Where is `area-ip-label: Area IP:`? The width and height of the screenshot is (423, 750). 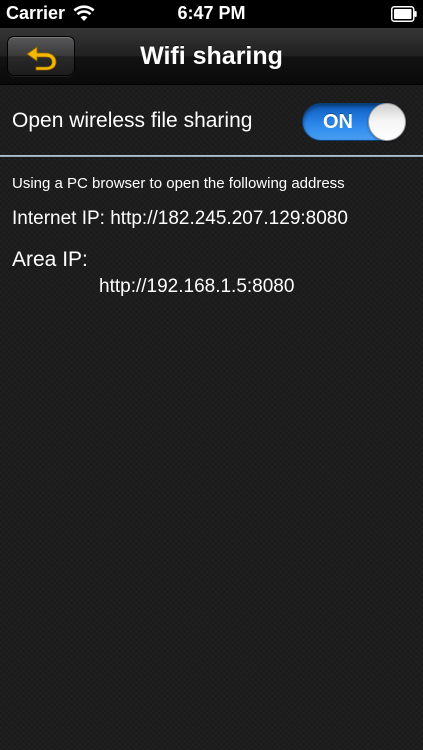 area-ip-label: Area IP: is located at coordinates (50, 259).